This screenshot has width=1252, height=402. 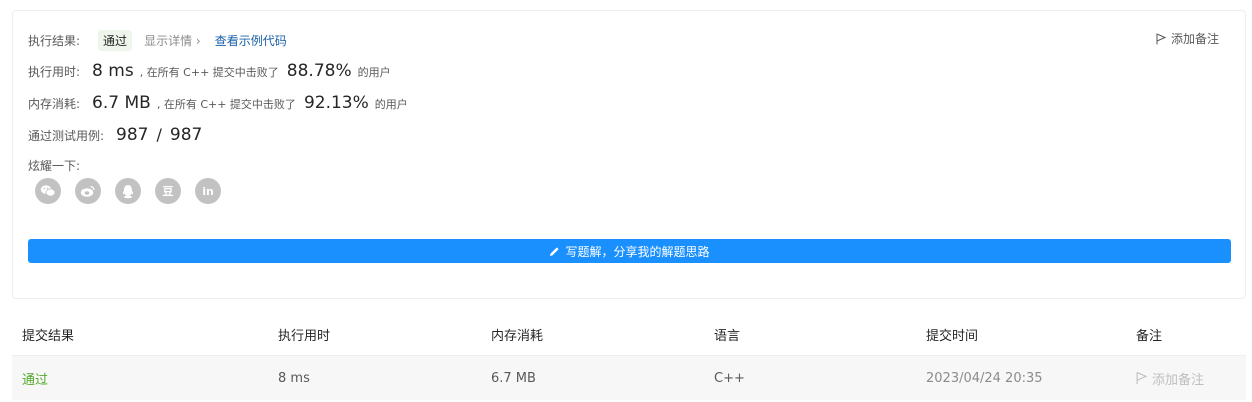 What do you see at coordinates (226, 104) in the screenshot?
I see `memory-beat-text: , 在所有 C++ 提交中击败了` at bounding box center [226, 104].